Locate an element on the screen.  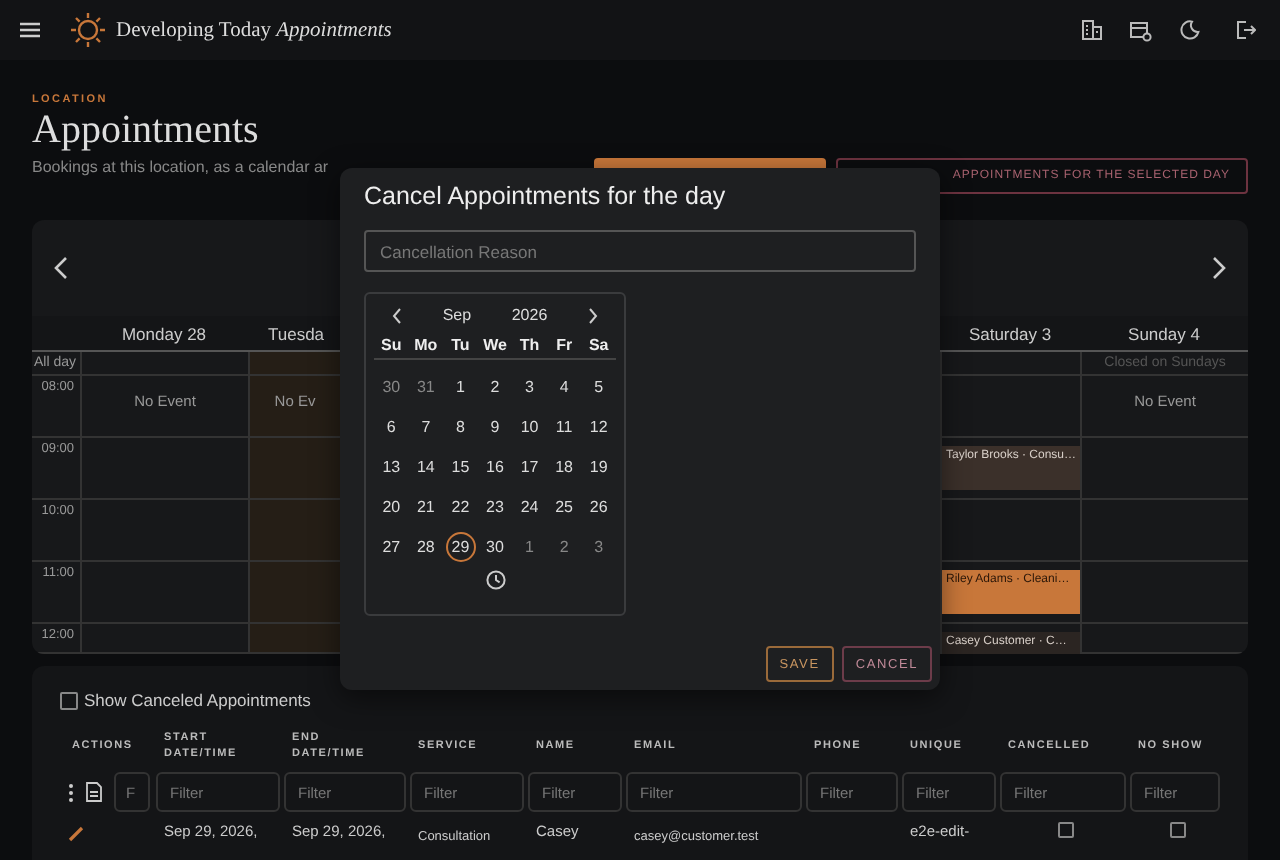
date-cell: 22 is located at coordinates (460, 507).